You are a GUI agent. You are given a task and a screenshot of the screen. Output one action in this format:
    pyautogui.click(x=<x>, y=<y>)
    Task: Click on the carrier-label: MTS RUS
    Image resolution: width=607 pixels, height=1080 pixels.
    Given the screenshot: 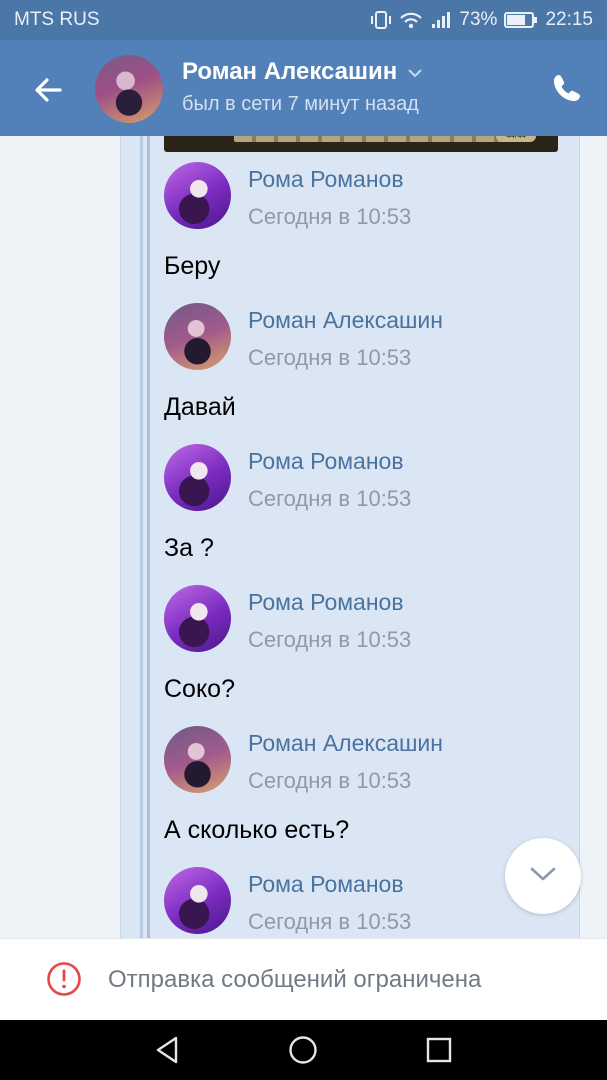 What is the action you would take?
    pyautogui.click(x=57, y=19)
    